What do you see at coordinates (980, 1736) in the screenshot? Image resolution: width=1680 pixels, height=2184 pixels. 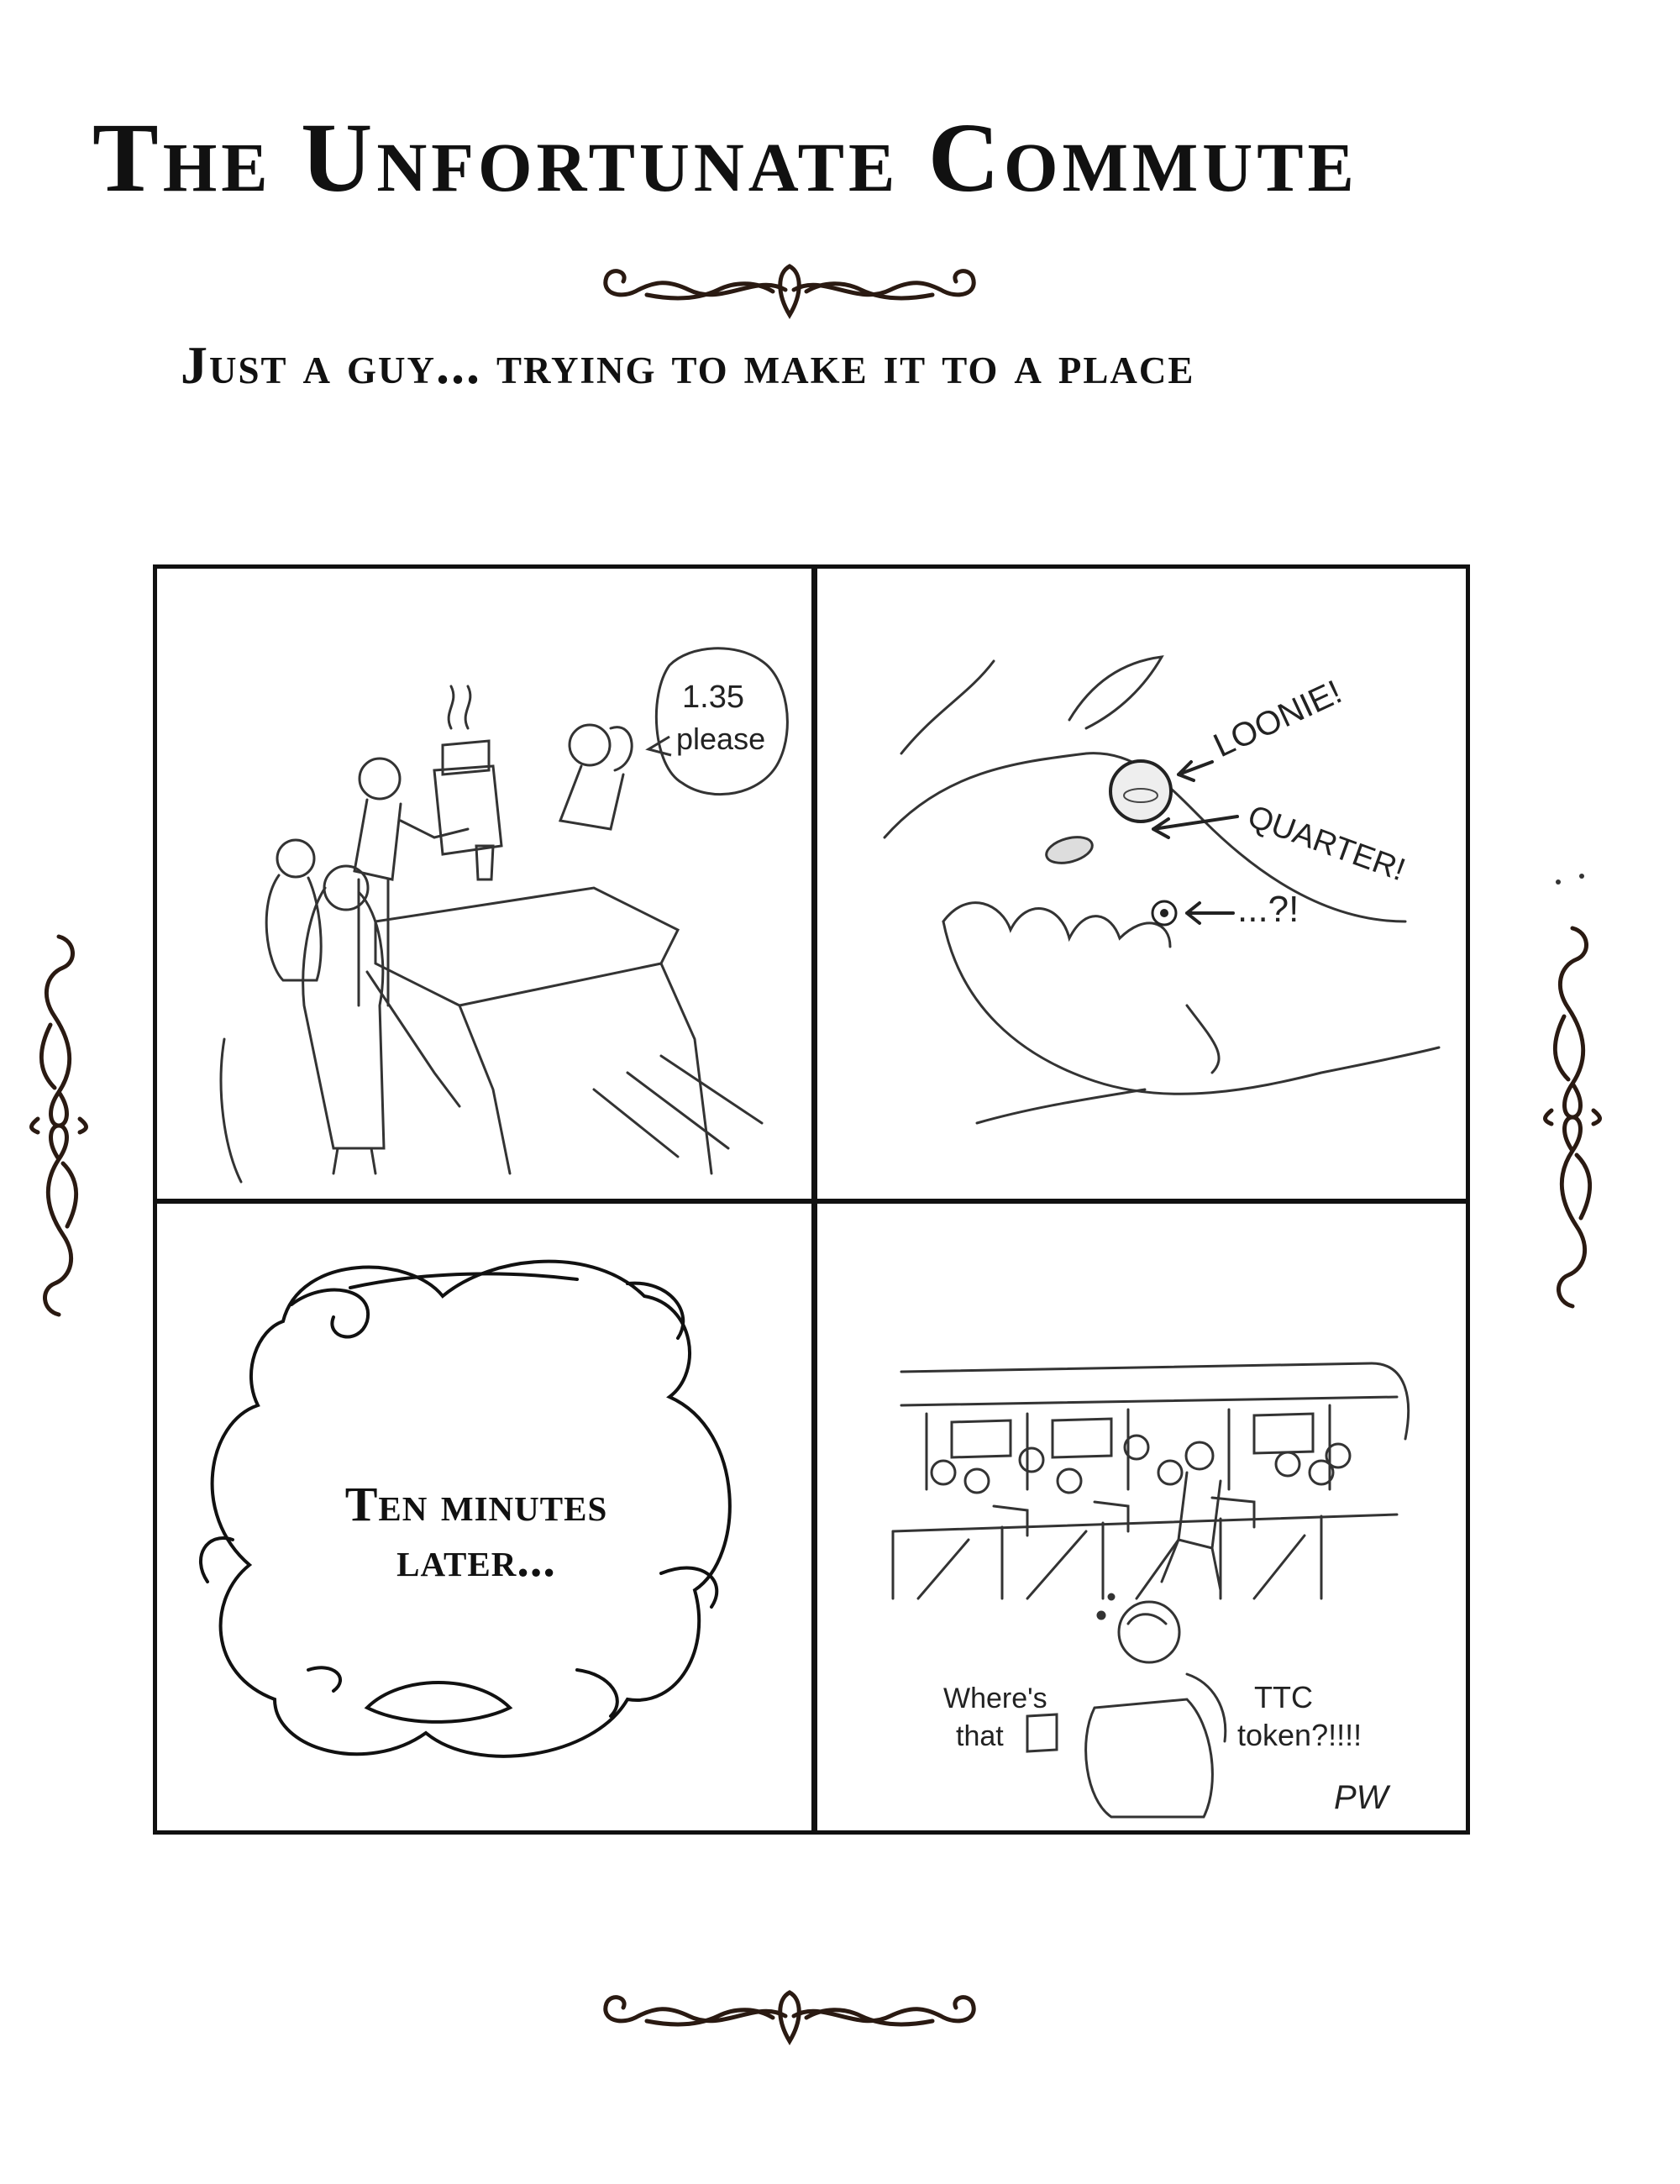 I see `speech-that: that` at bounding box center [980, 1736].